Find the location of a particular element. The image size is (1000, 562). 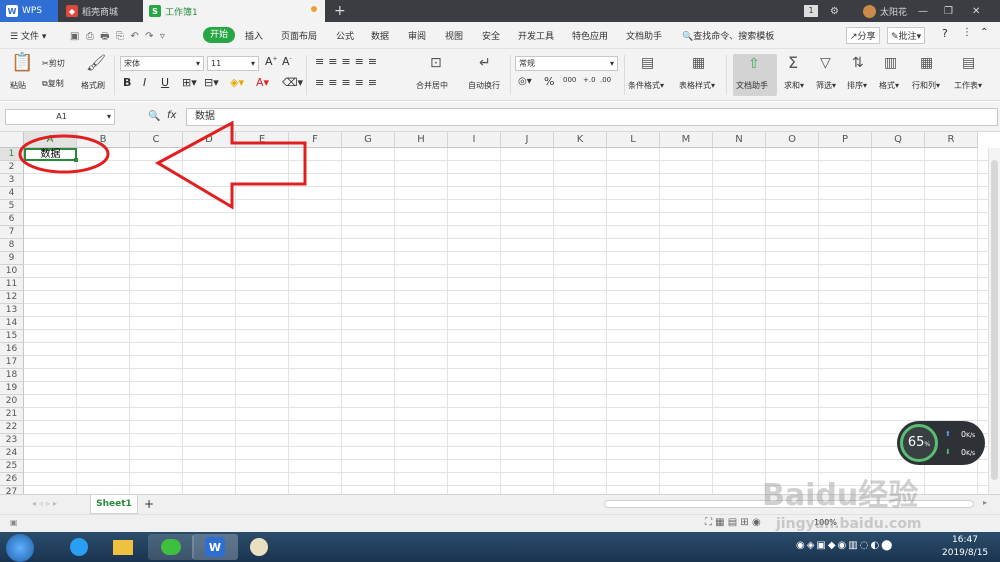

taskbar-explorer is located at coordinates (123, 547).